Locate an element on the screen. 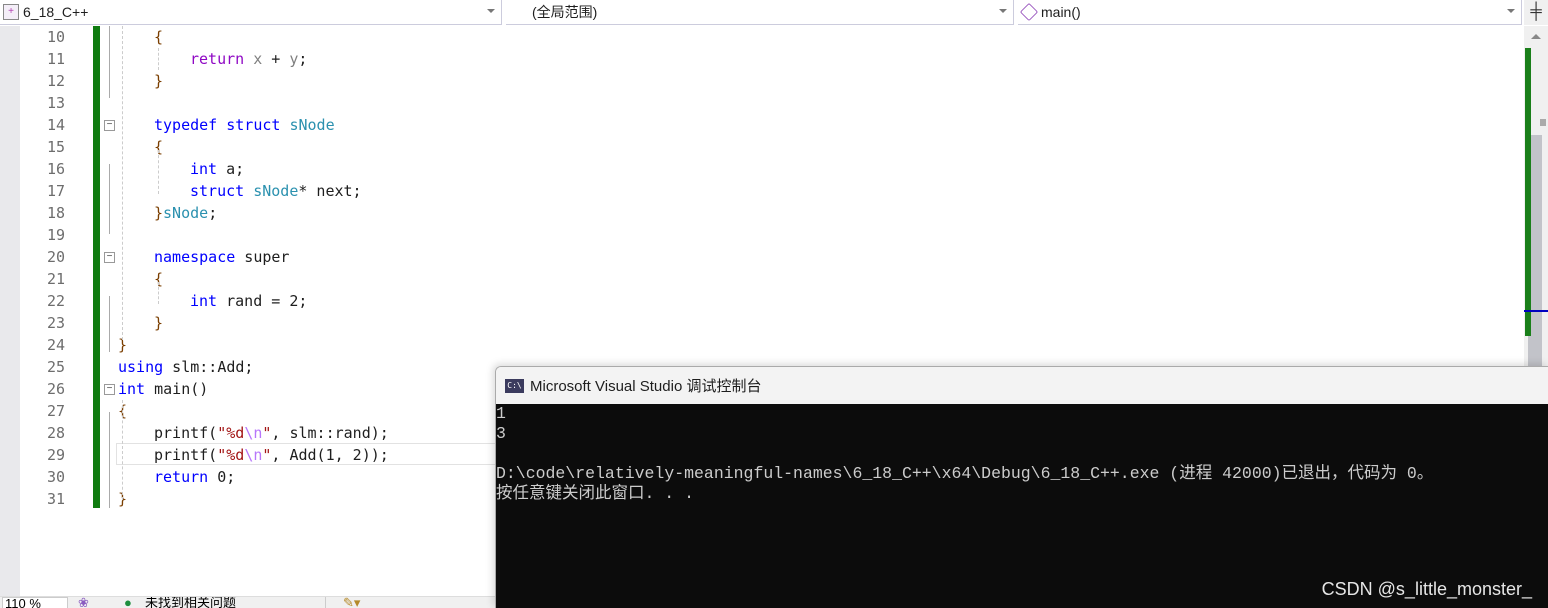 The height and width of the screenshot is (608, 1548). scroll-up-icon is located at coordinates (1536, 36).